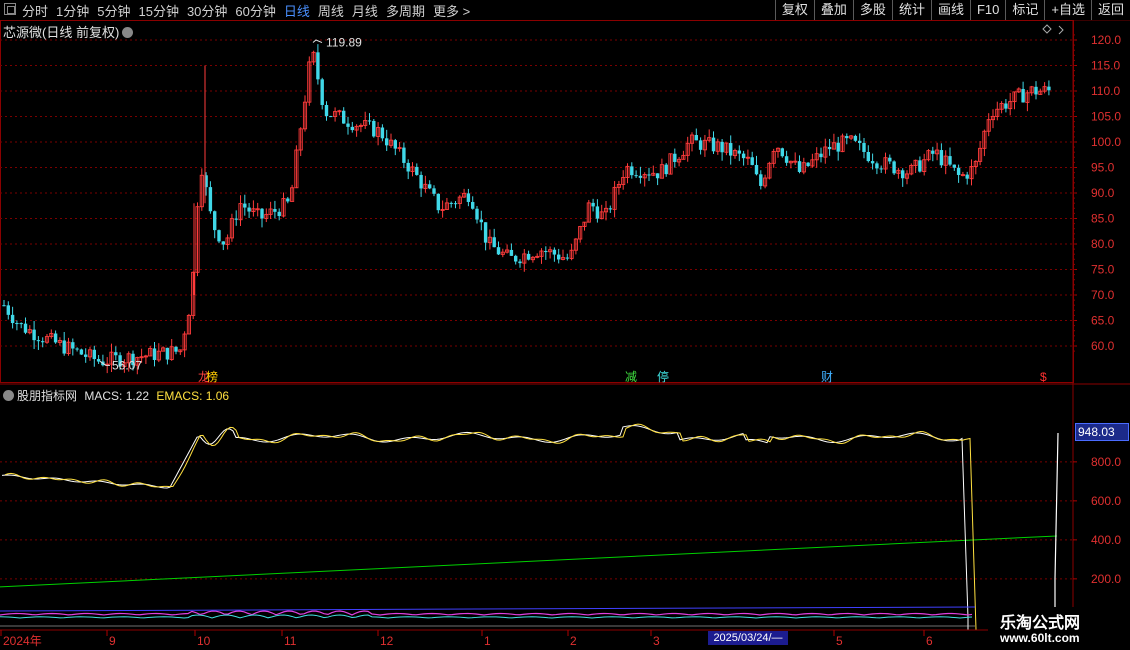 The height and width of the screenshot is (650, 1130). I want to click on event-marker: $, so click(1043, 377).